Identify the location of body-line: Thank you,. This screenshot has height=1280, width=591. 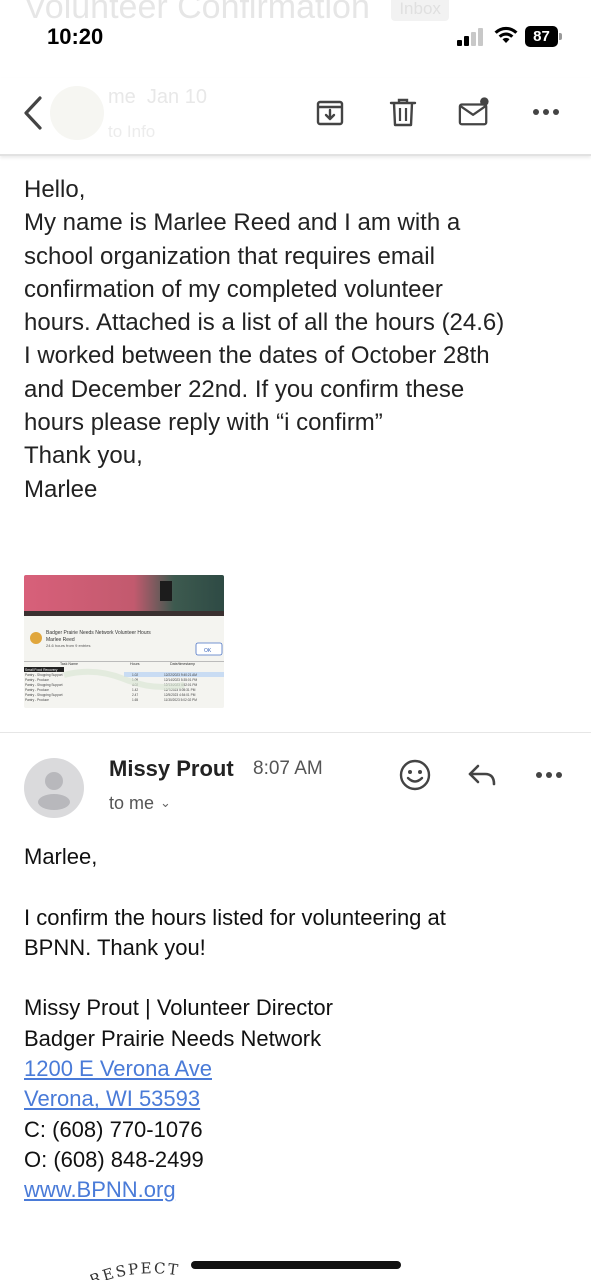
(83, 456).